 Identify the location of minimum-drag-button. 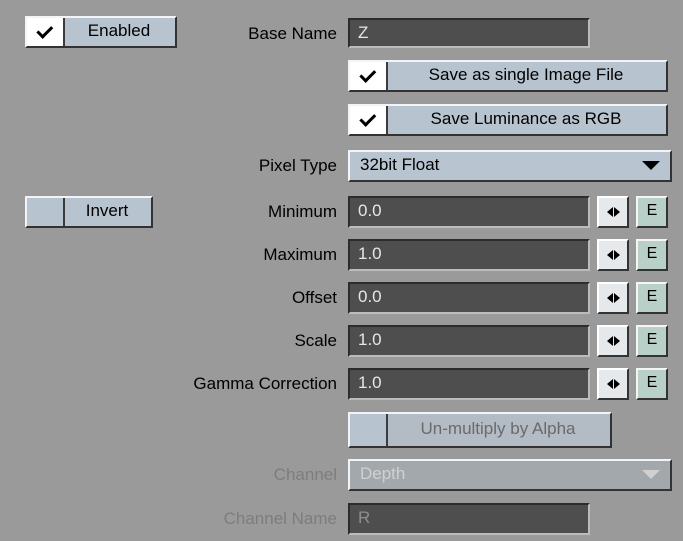
(613, 212).